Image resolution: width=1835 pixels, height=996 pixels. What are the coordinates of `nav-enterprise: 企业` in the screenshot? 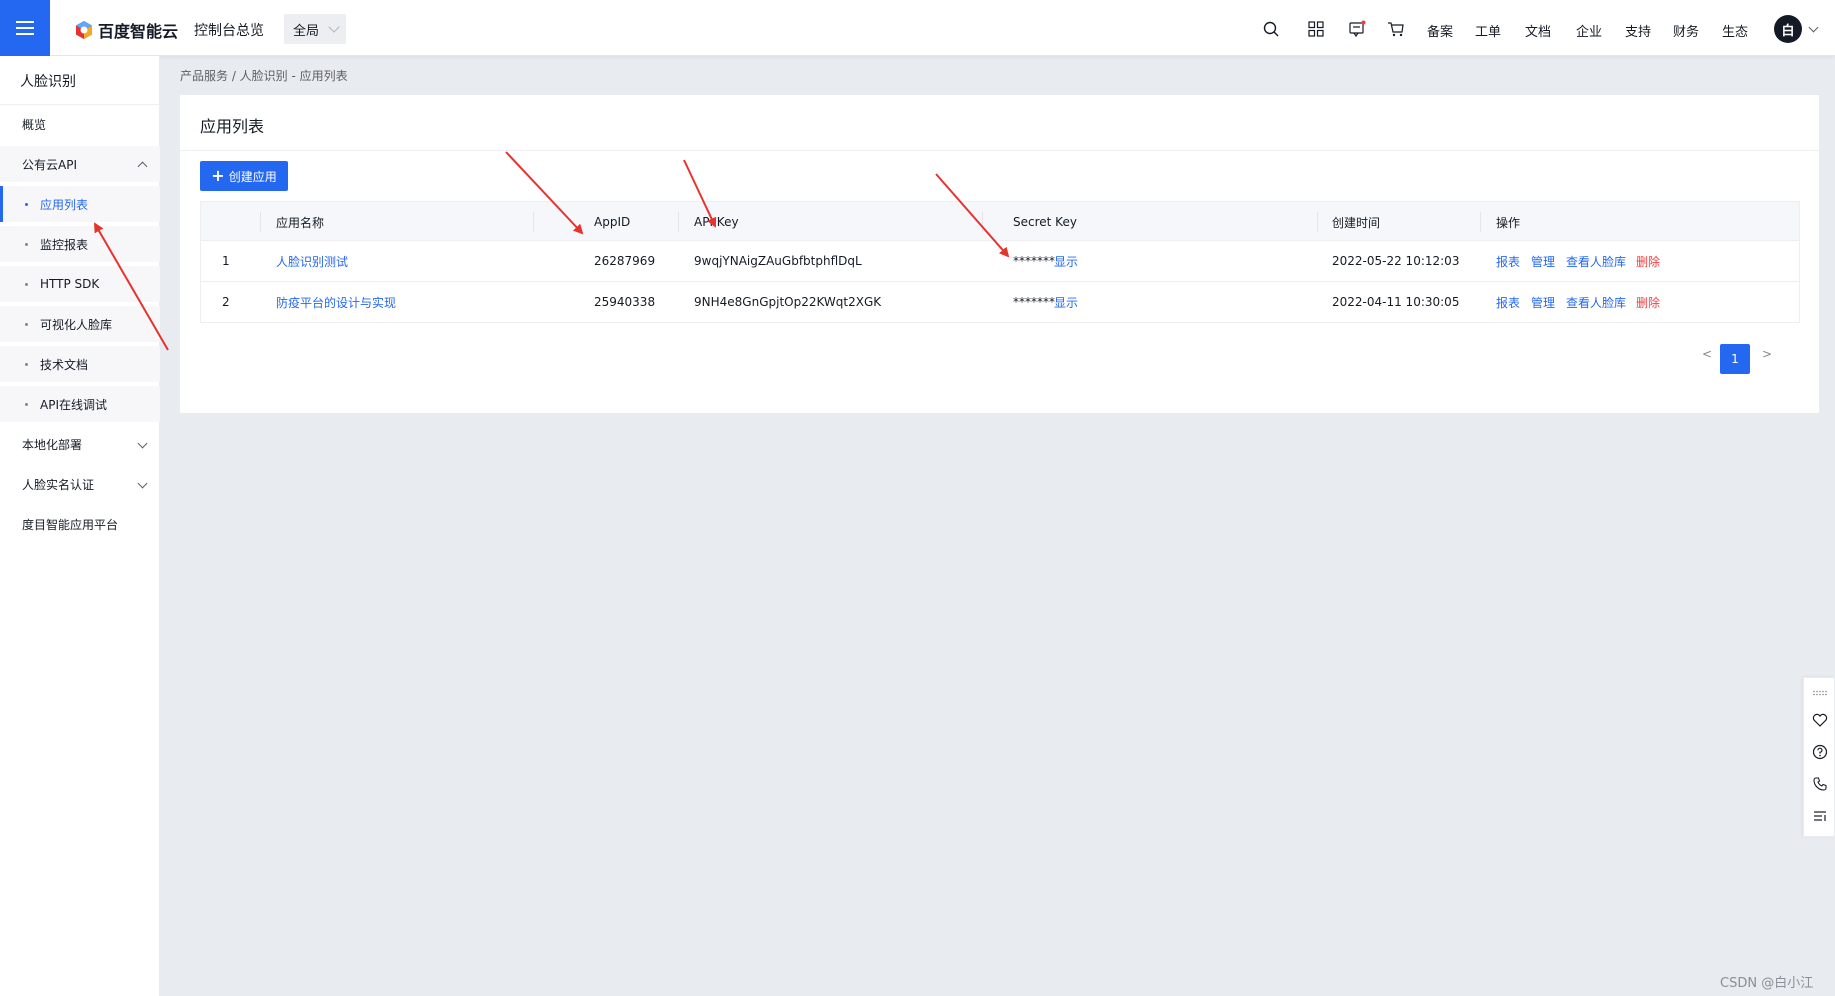 It's located at (1589, 30).